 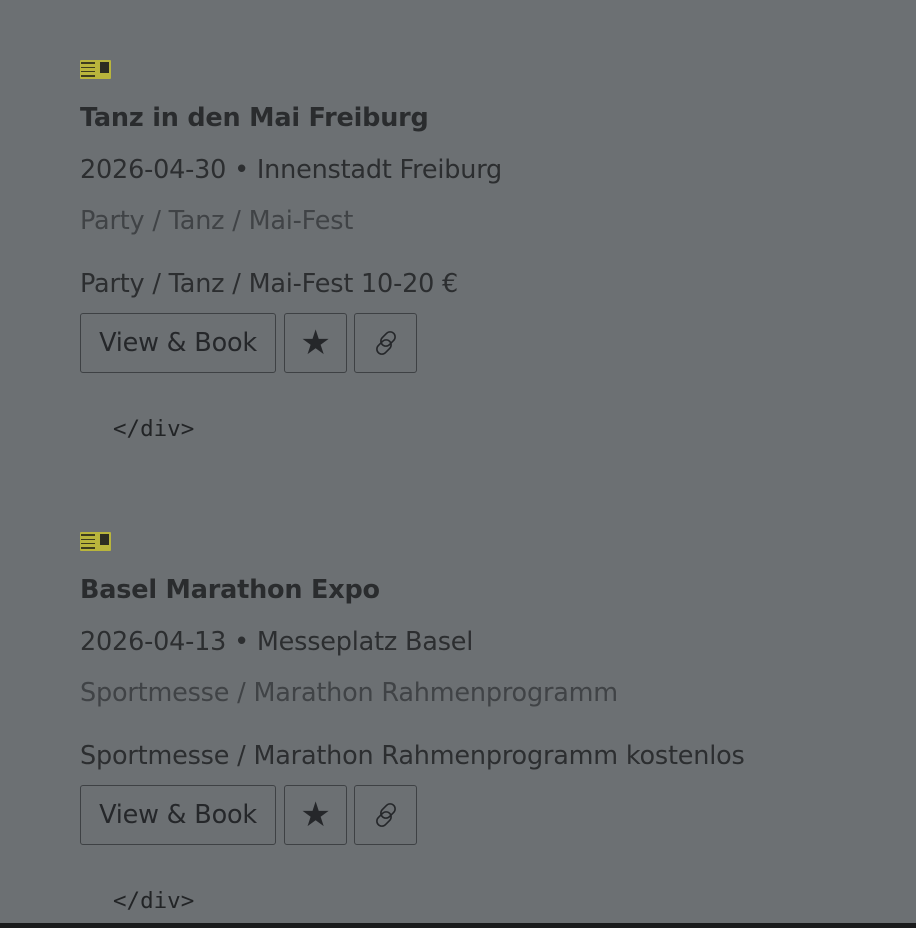 I want to click on event-title: Basel Marathon Expo, so click(x=230, y=590).